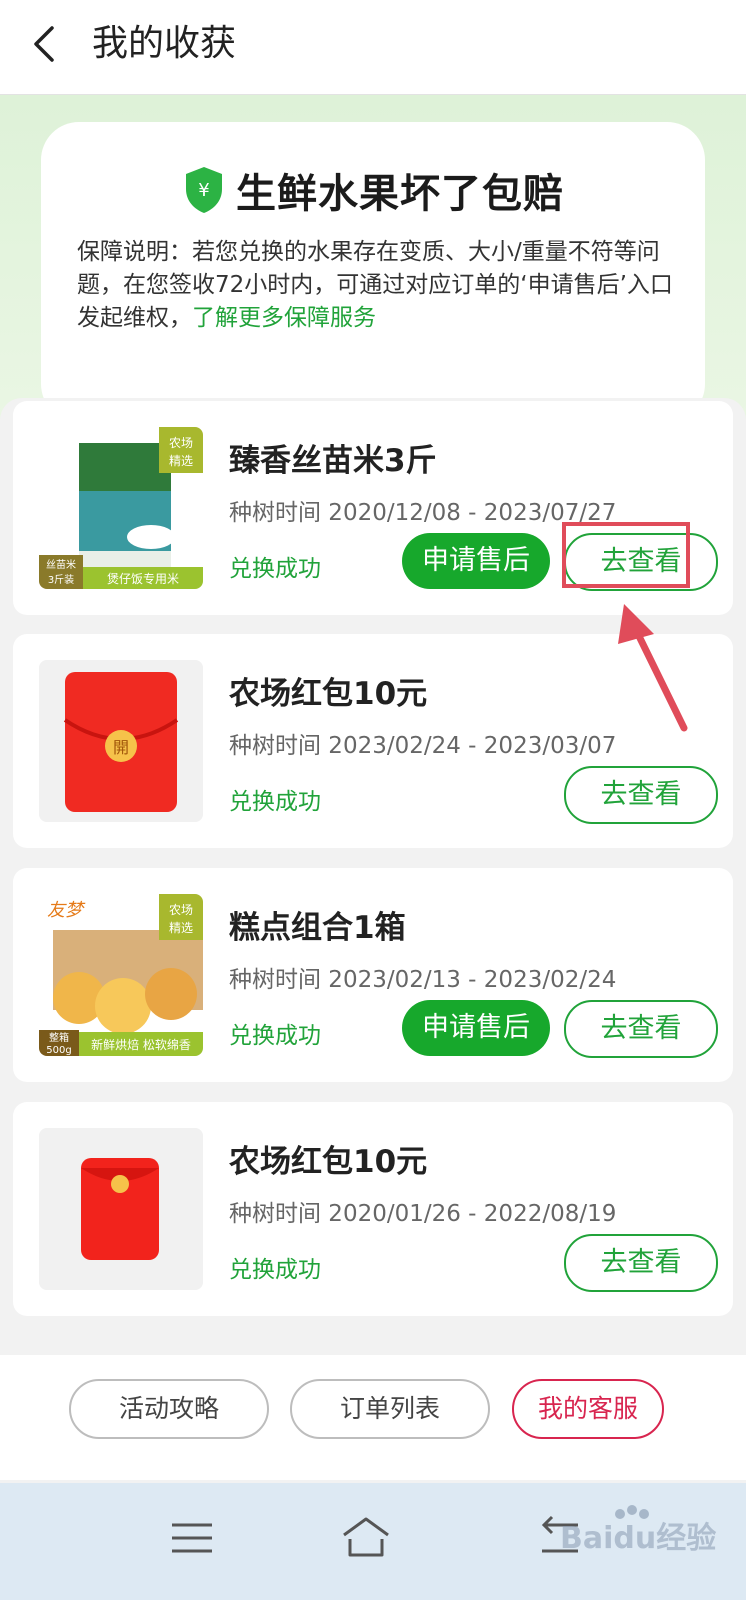 The width and height of the screenshot is (746, 1600). I want to click on item-name: 臻香丝苗米3斤, so click(333, 461).